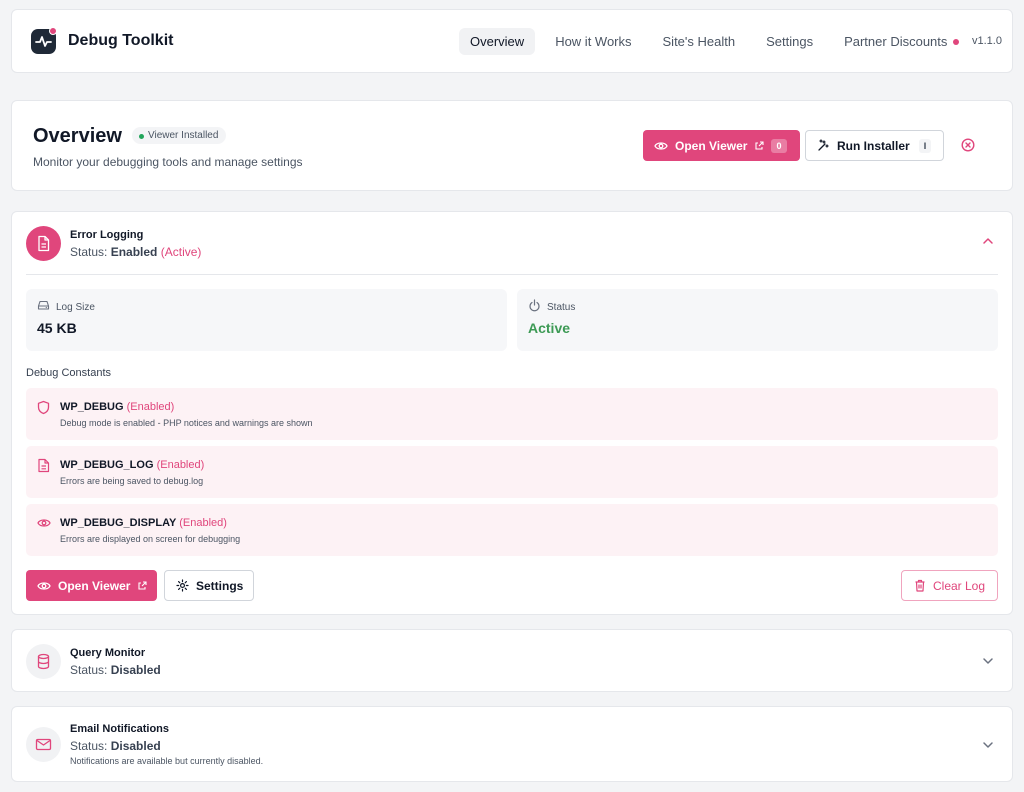  I want to click on clear-log-button: Clear Log, so click(949, 585).